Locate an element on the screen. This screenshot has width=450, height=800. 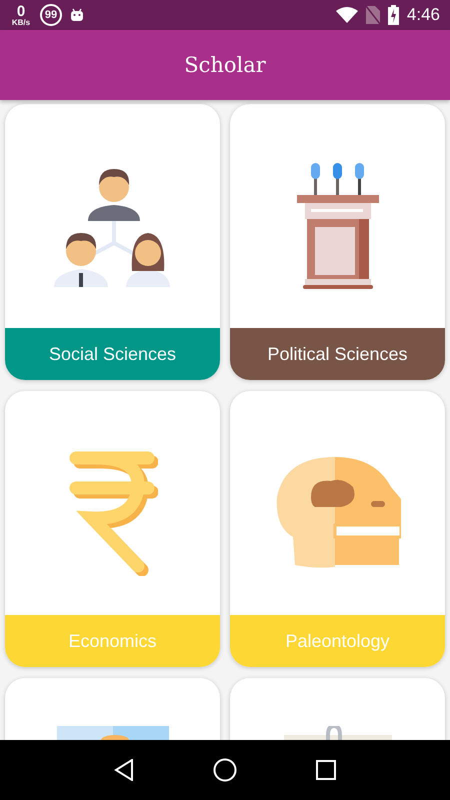
category-label: Social Sciences is located at coordinates (112, 354).